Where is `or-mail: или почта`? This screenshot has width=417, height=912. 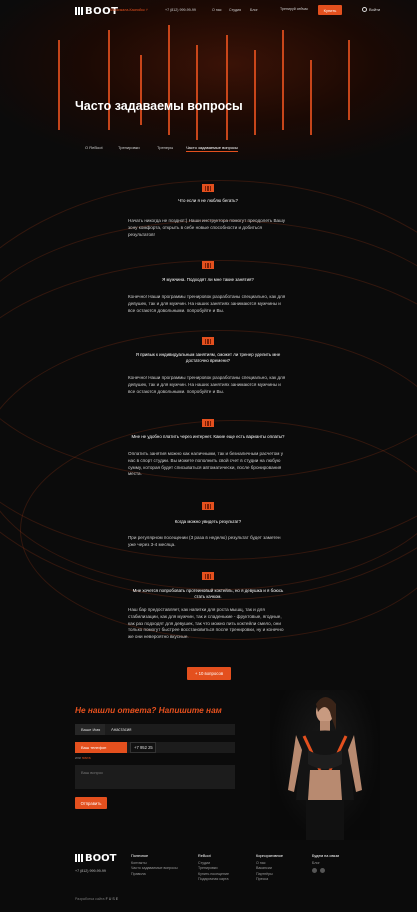 or-mail: или почта is located at coordinates (83, 758).